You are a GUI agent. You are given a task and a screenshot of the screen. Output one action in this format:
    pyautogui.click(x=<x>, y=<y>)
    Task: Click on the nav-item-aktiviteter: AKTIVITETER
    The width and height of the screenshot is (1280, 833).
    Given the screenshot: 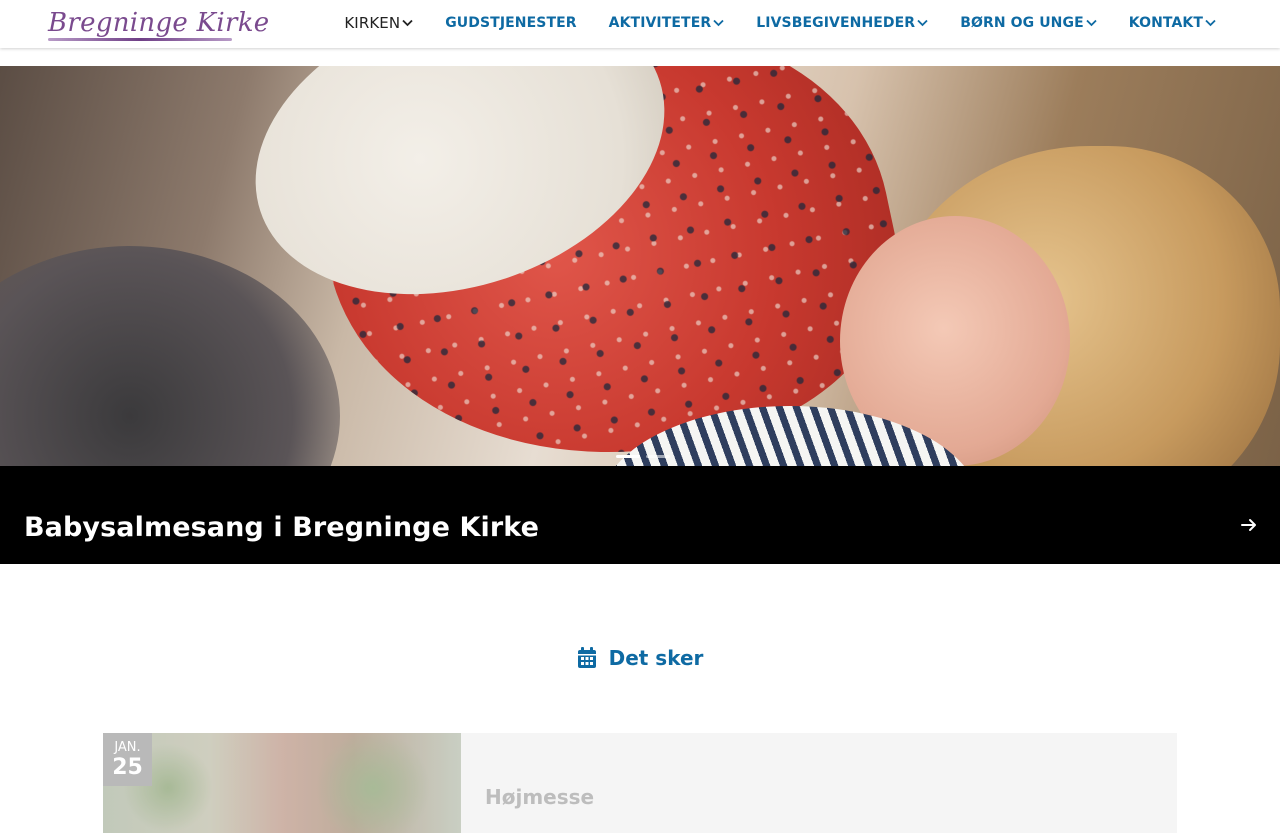 What is the action you would take?
    pyautogui.click(x=667, y=23)
    